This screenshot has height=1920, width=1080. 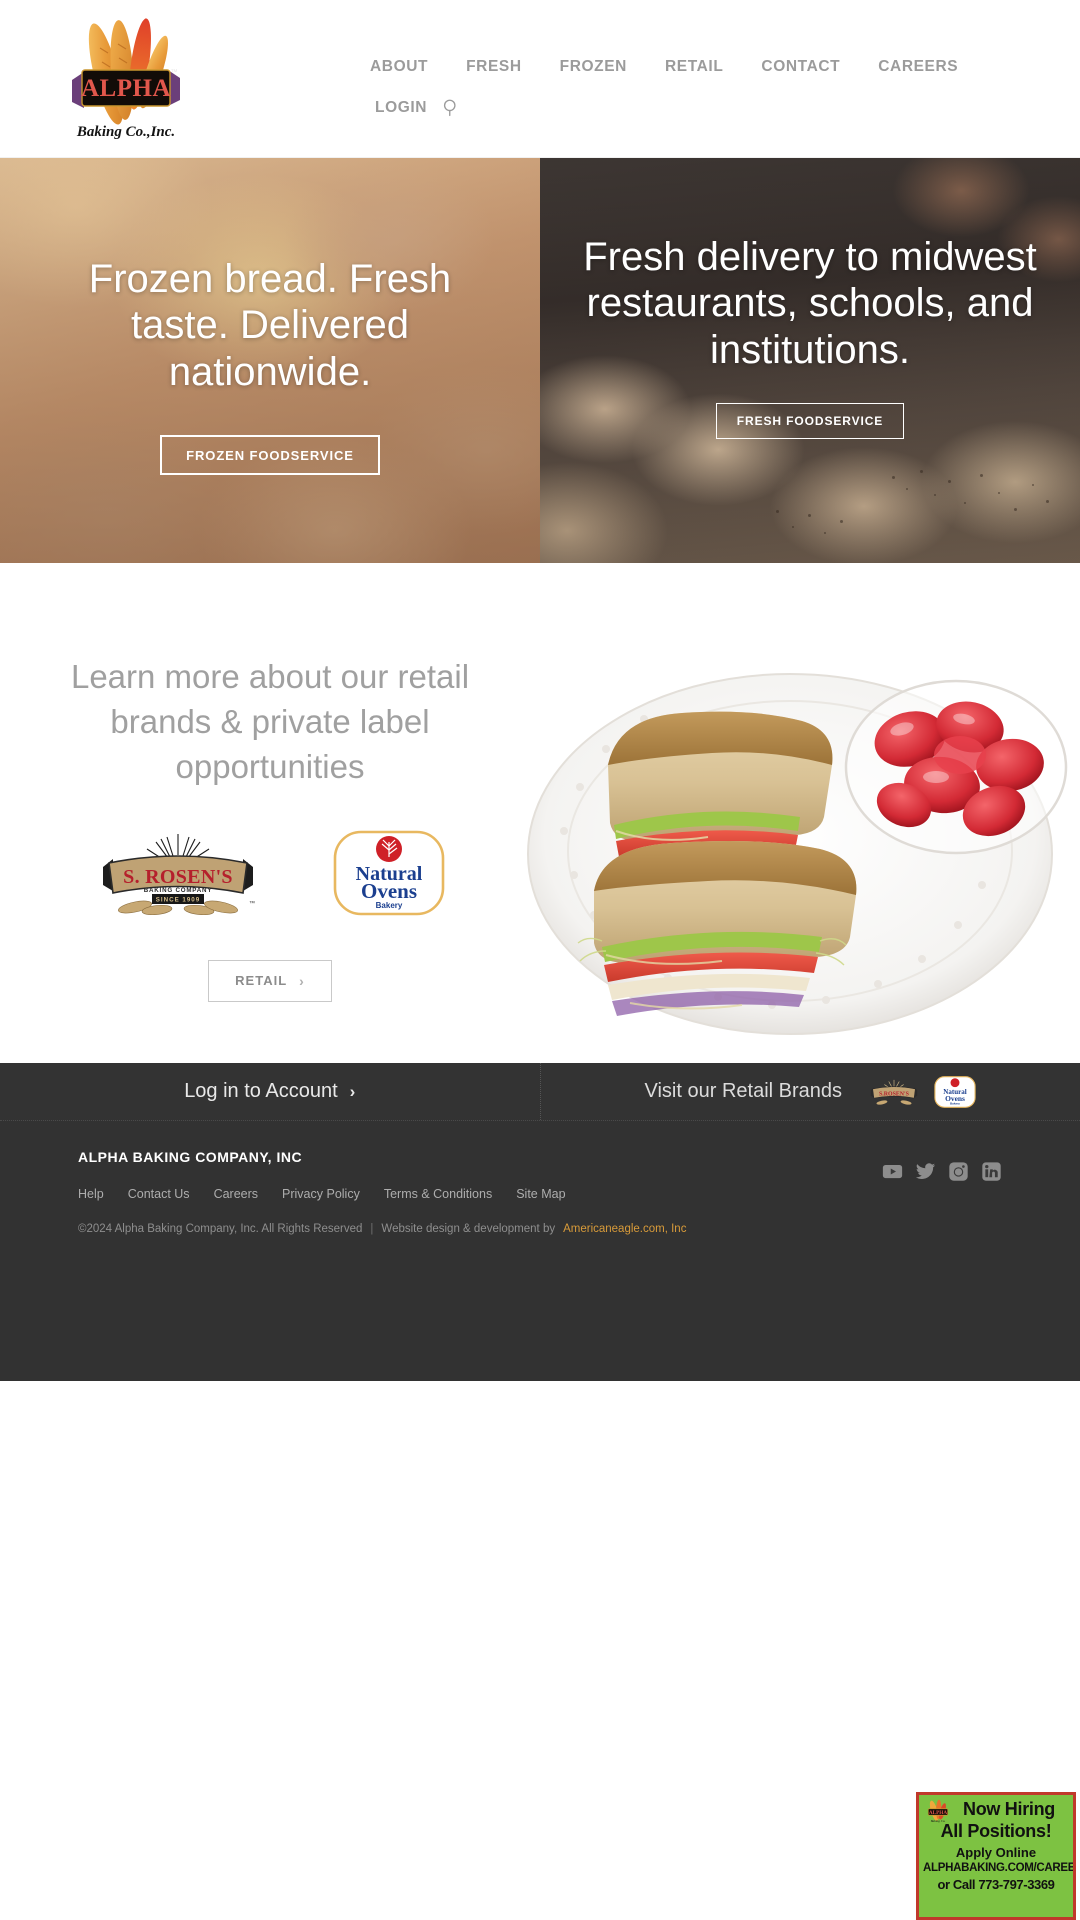 I want to click on footer-link-site-map: Site Map, so click(x=540, y=1194).